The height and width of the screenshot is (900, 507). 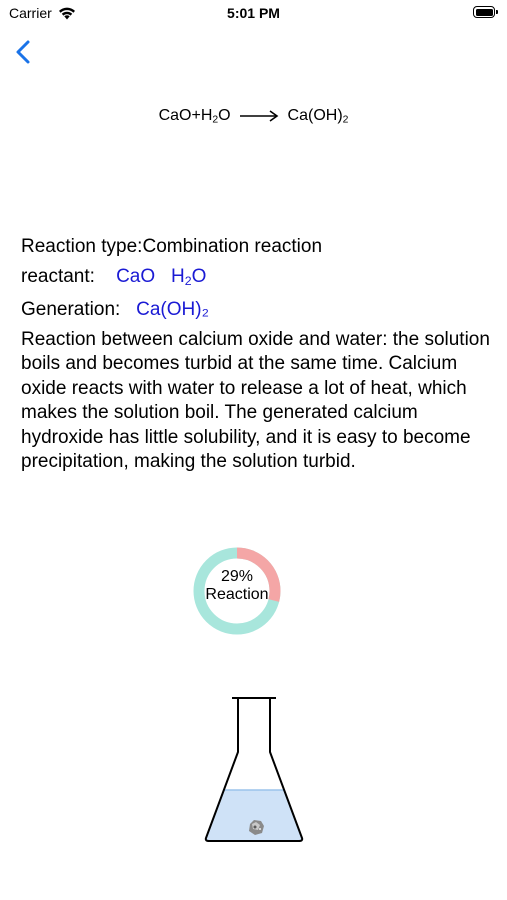 I want to click on reactant-link-h2o: H2O, so click(x=188, y=276).